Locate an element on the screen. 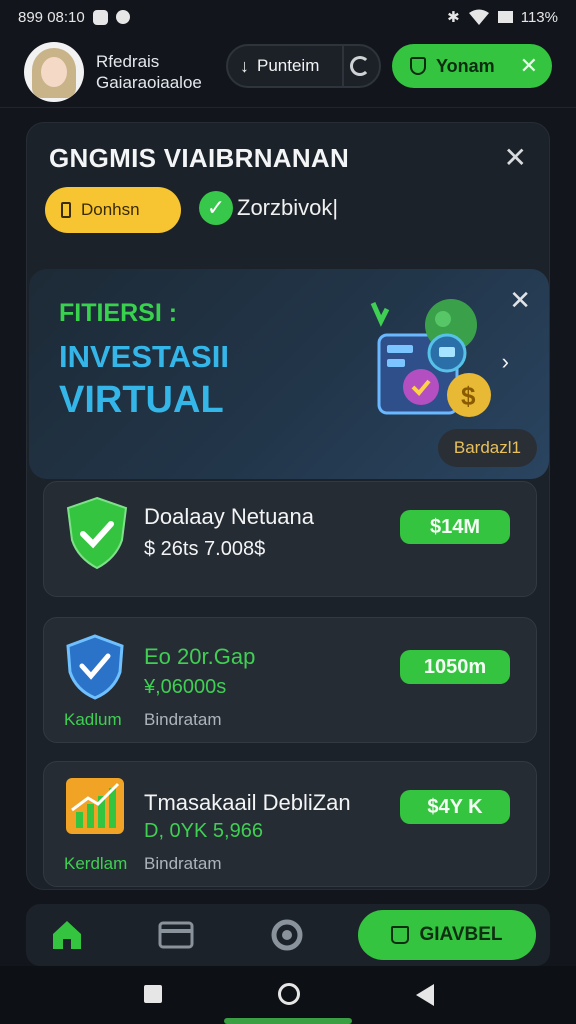  item-value-badge: $14M is located at coordinates (455, 527).